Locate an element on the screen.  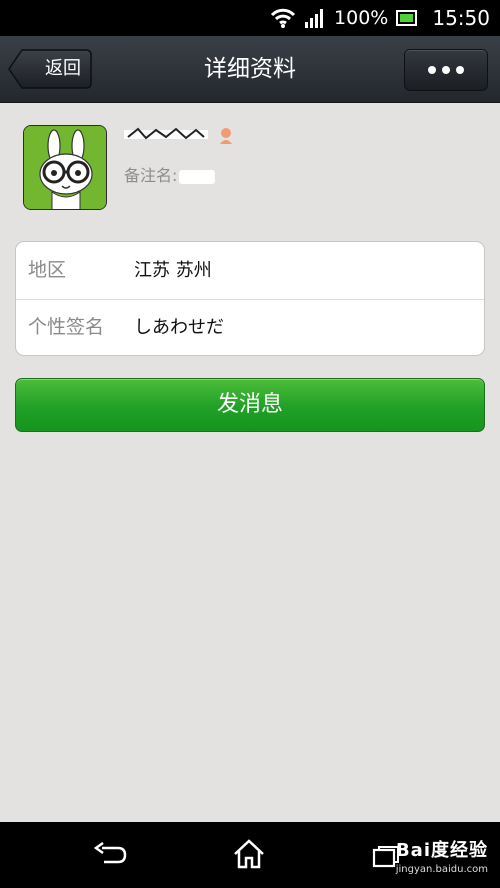
status-icons: 100% 15:50 is located at coordinates (380, 18).